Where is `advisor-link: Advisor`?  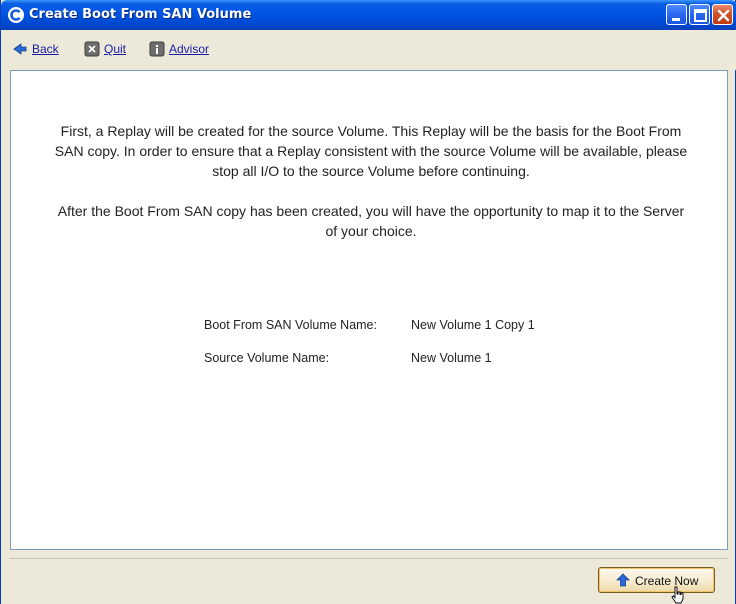 advisor-link: Advisor is located at coordinates (186, 50).